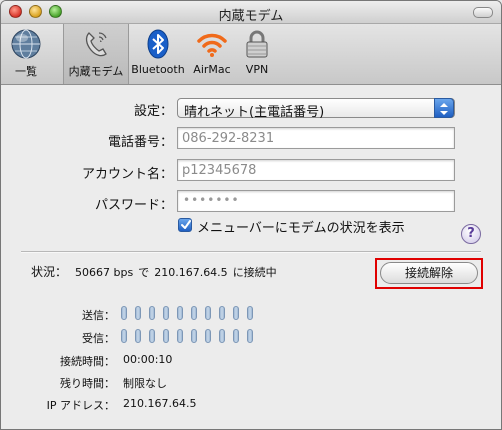 The width and height of the screenshot is (502, 430). Describe the element at coordinates (191, 272) in the screenshot. I see `status-ip: 210.167.64.5` at that location.